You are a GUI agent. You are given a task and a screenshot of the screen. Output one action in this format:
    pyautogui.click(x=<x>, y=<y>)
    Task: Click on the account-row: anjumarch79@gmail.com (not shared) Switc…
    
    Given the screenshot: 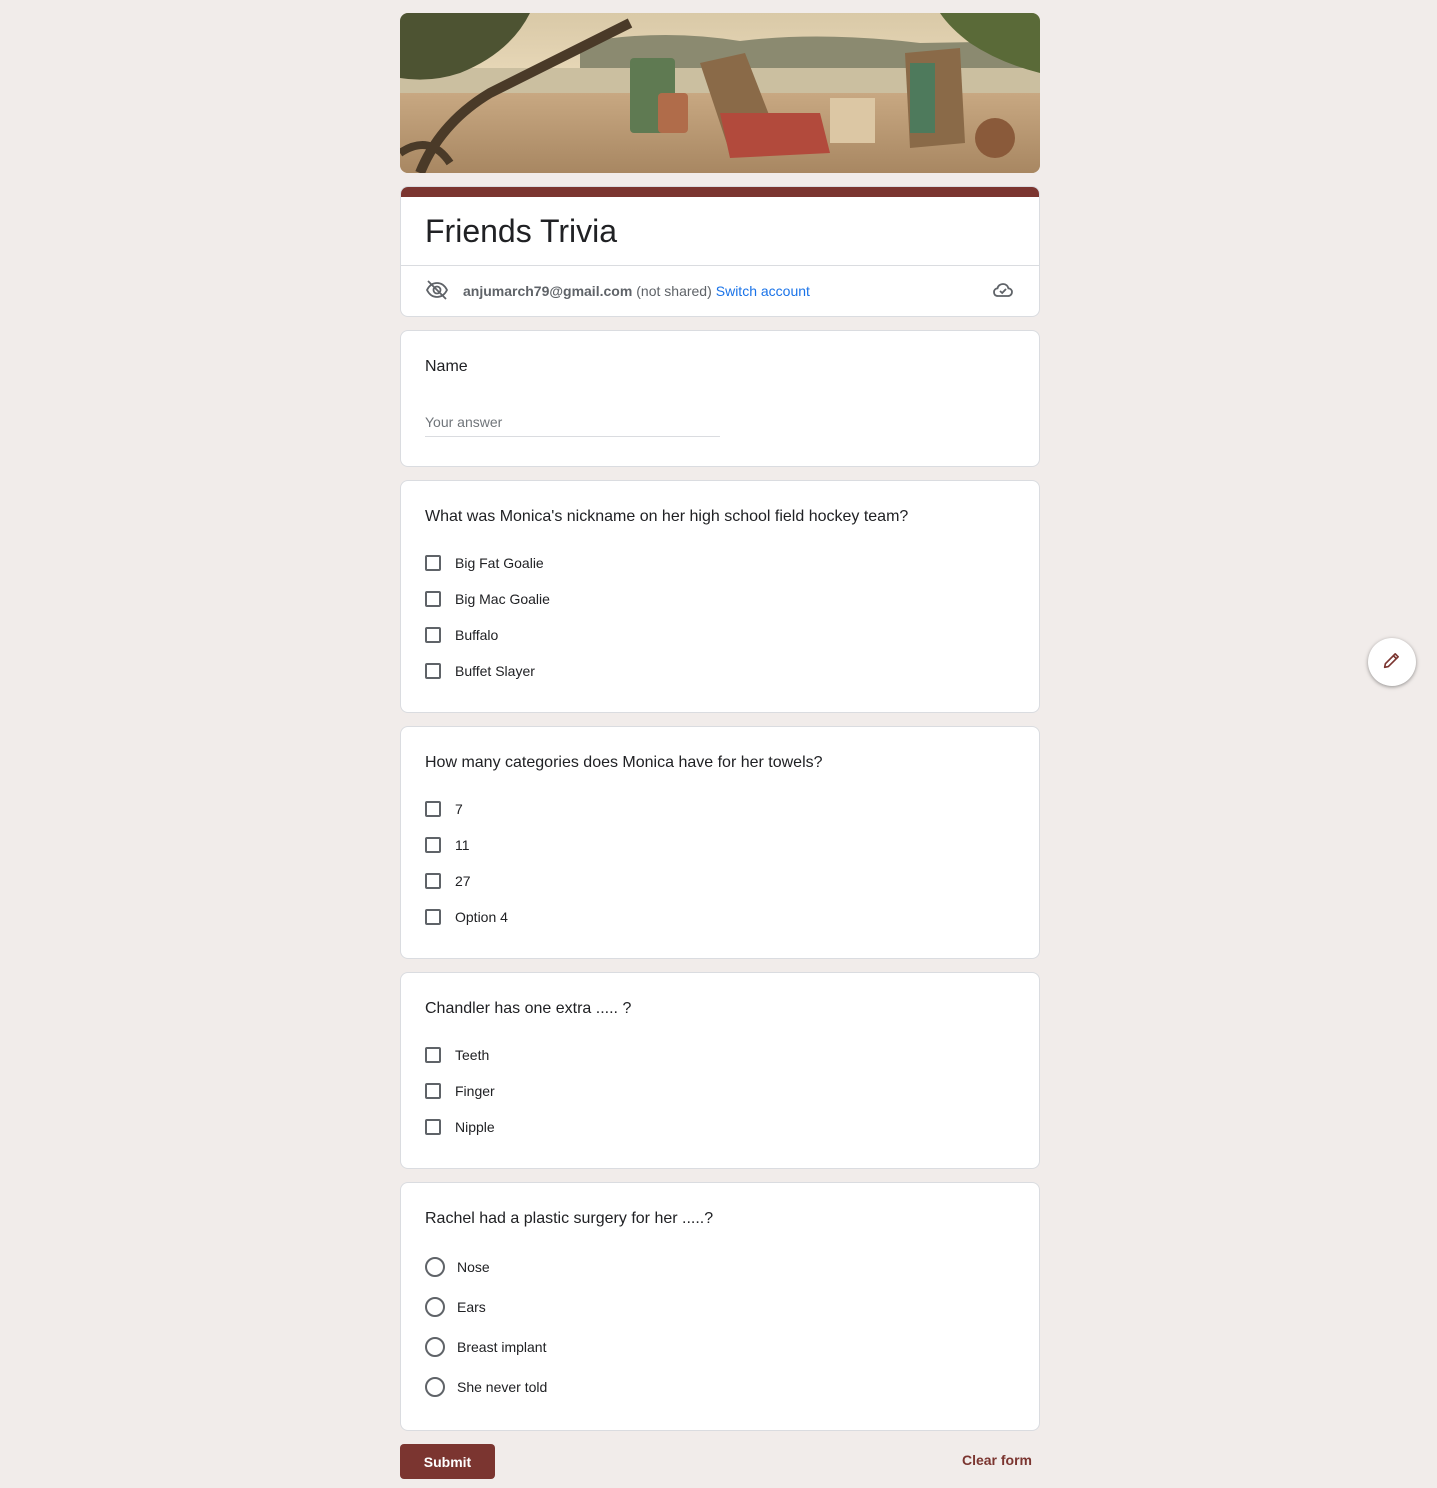 What is the action you would take?
    pyautogui.click(x=720, y=290)
    